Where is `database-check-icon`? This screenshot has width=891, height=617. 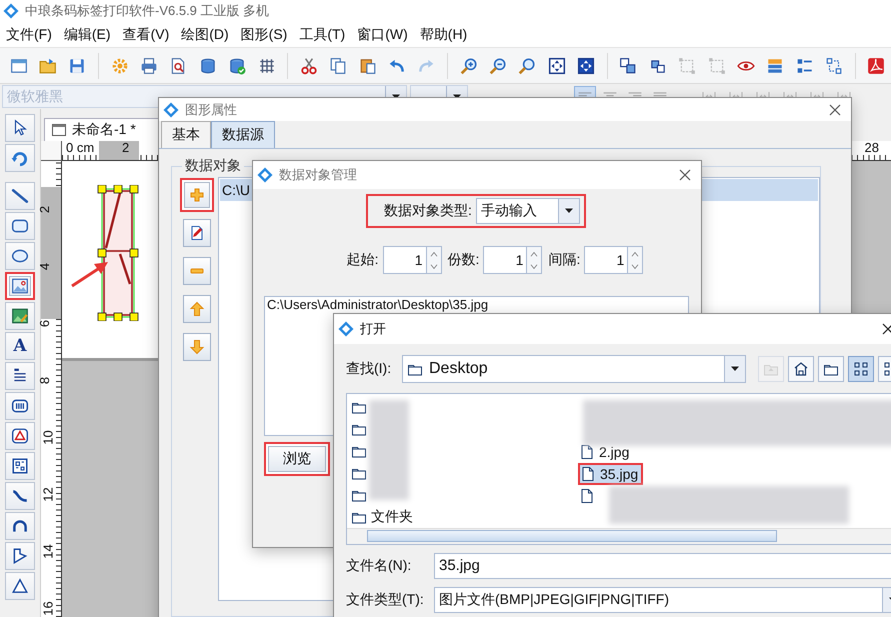 database-check-icon is located at coordinates (237, 65).